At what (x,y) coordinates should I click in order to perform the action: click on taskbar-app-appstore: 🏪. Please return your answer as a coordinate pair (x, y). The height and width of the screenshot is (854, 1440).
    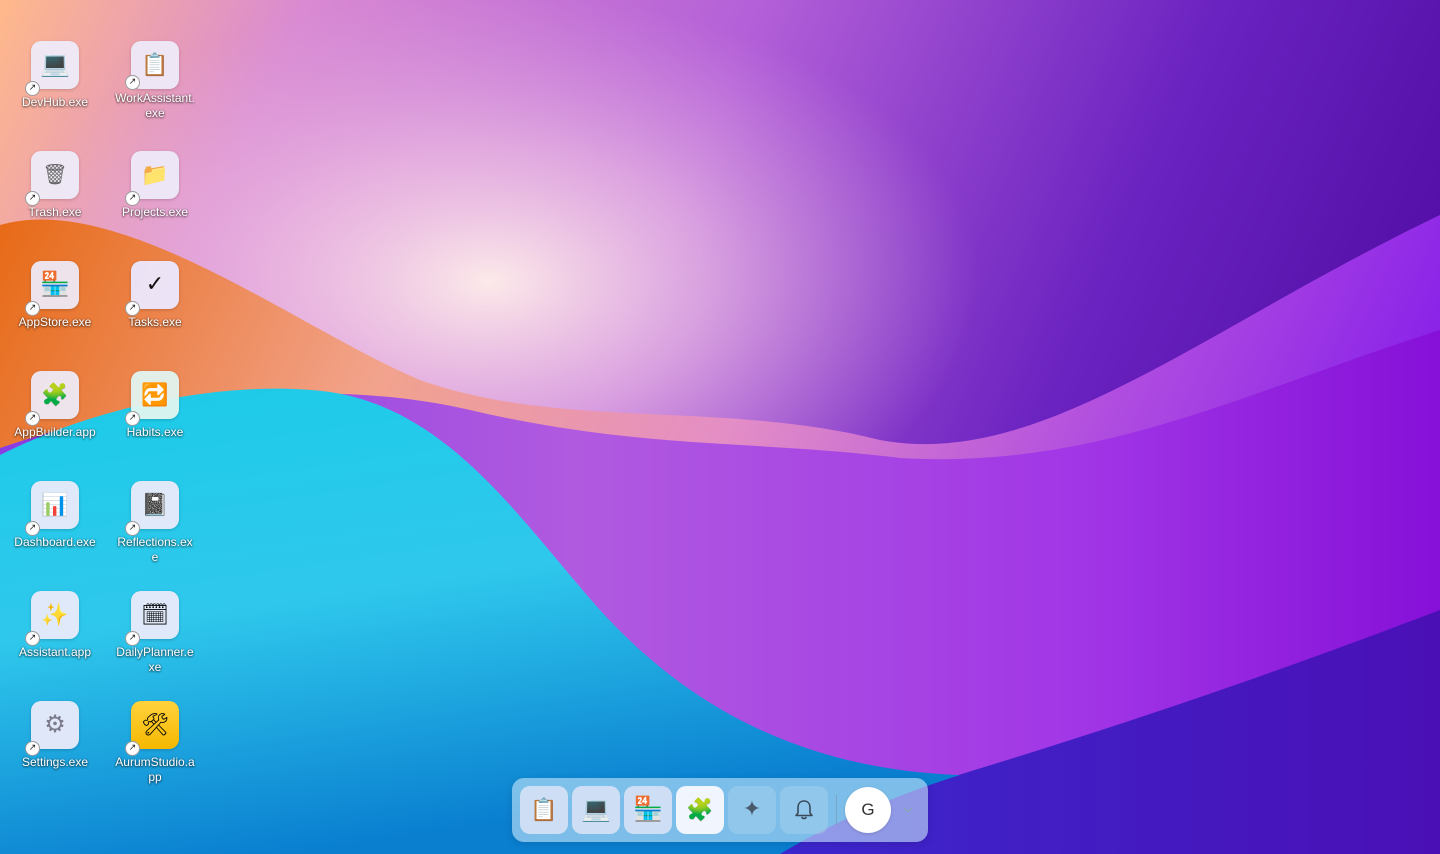
    Looking at the image, I should click on (648, 810).